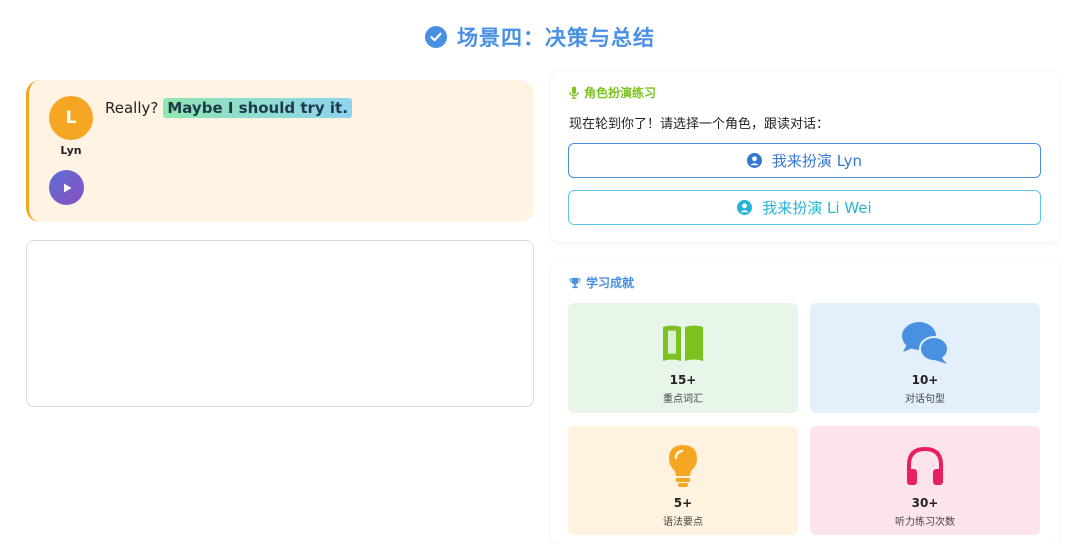 This screenshot has width=1080, height=544. Describe the element at coordinates (71, 118) in the screenshot. I see `avatar: L` at that location.